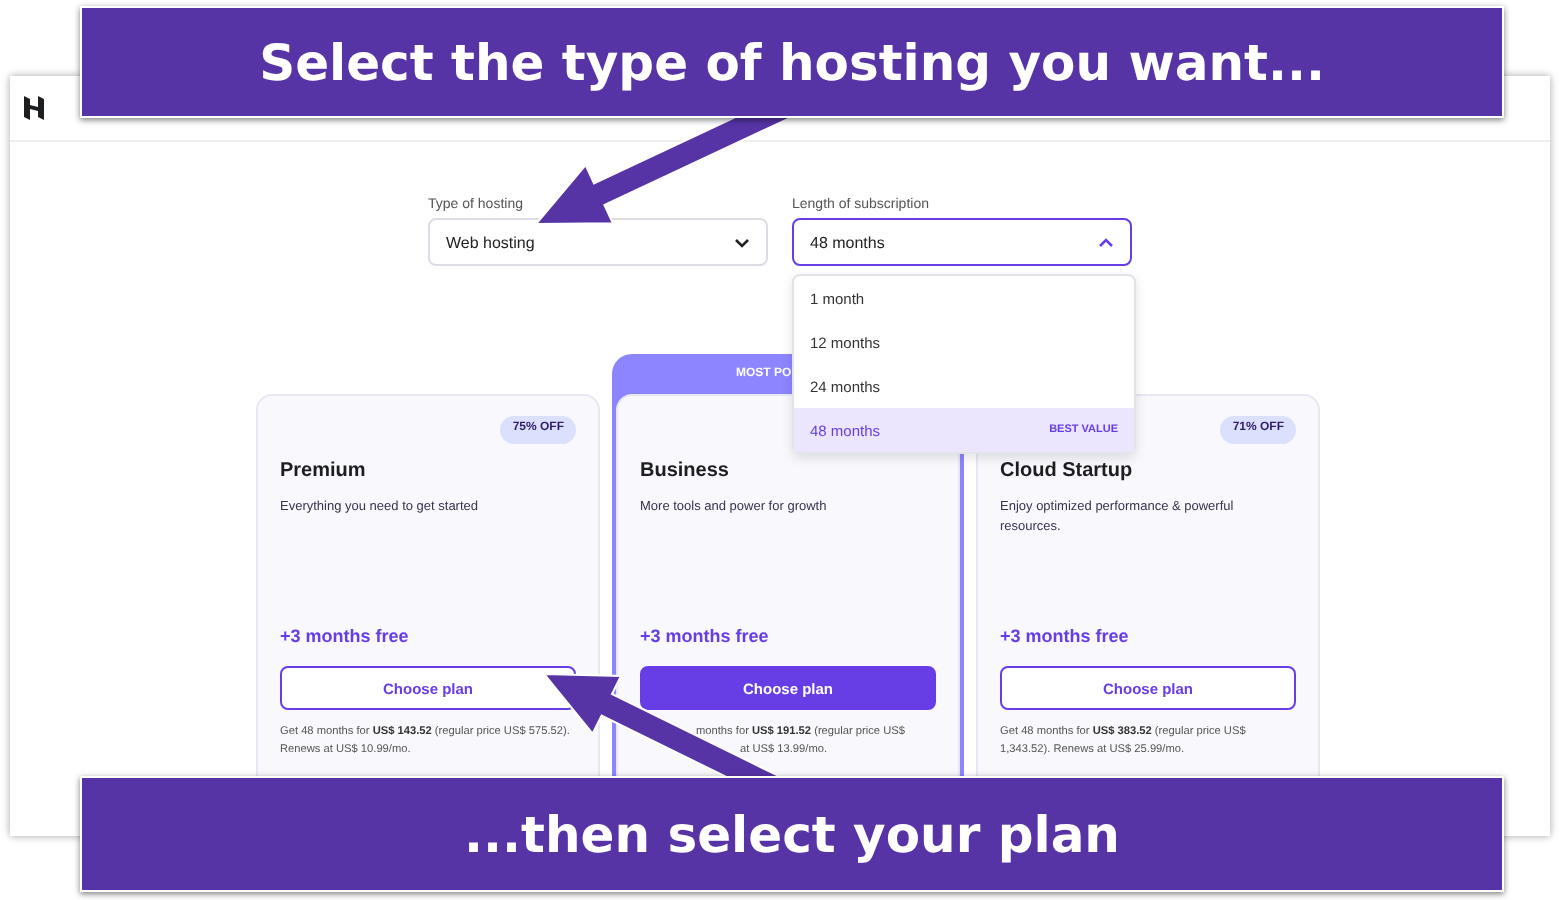  I want to click on caption-banner: ...then select your plan, so click(792, 834).